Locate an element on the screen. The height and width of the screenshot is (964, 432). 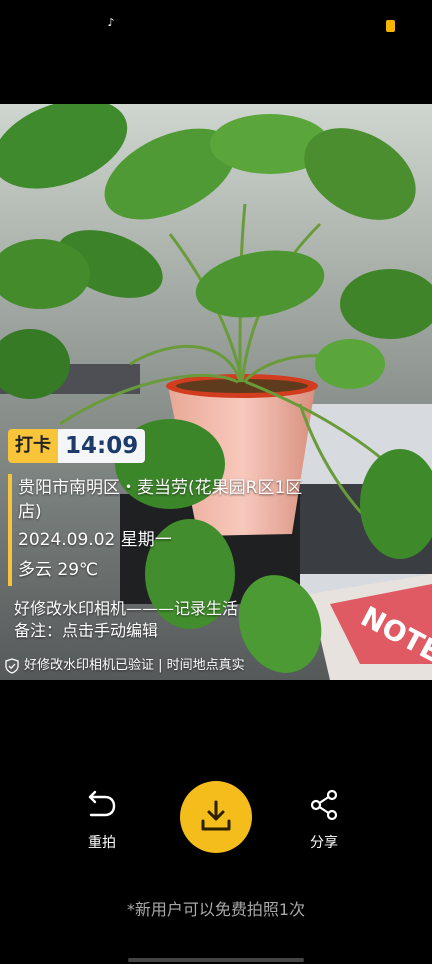
share-button: 分享 is located at coordinates (324, 820).